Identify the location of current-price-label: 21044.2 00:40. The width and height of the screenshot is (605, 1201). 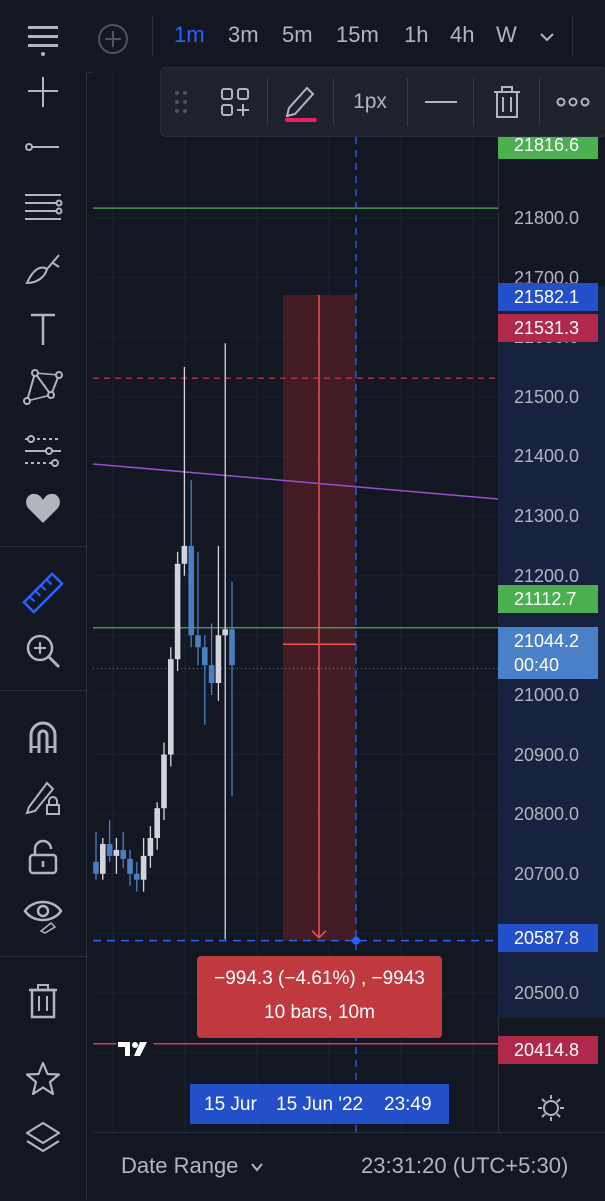
(548, 653).